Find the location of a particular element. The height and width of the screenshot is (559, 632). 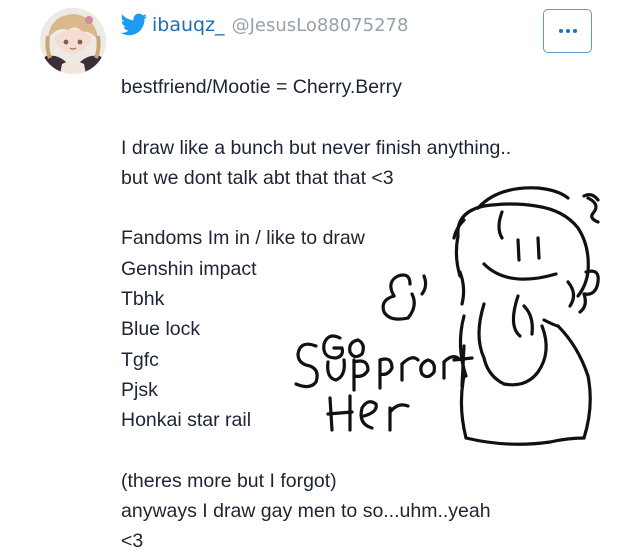

bio-line: anyways I draw gay men to so...uhm..yeah is located at coordinates (306, 511).